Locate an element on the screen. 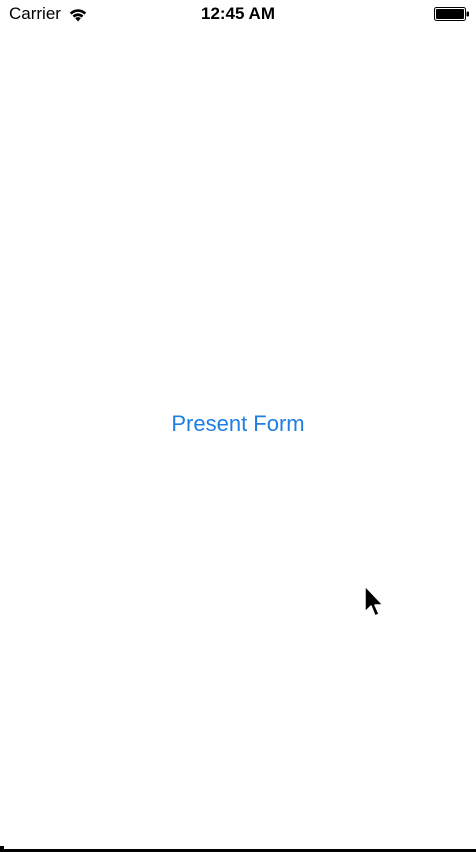 The height and width of the screenshot is (852, 476). battery-icon is located at coordinates (451, 14).